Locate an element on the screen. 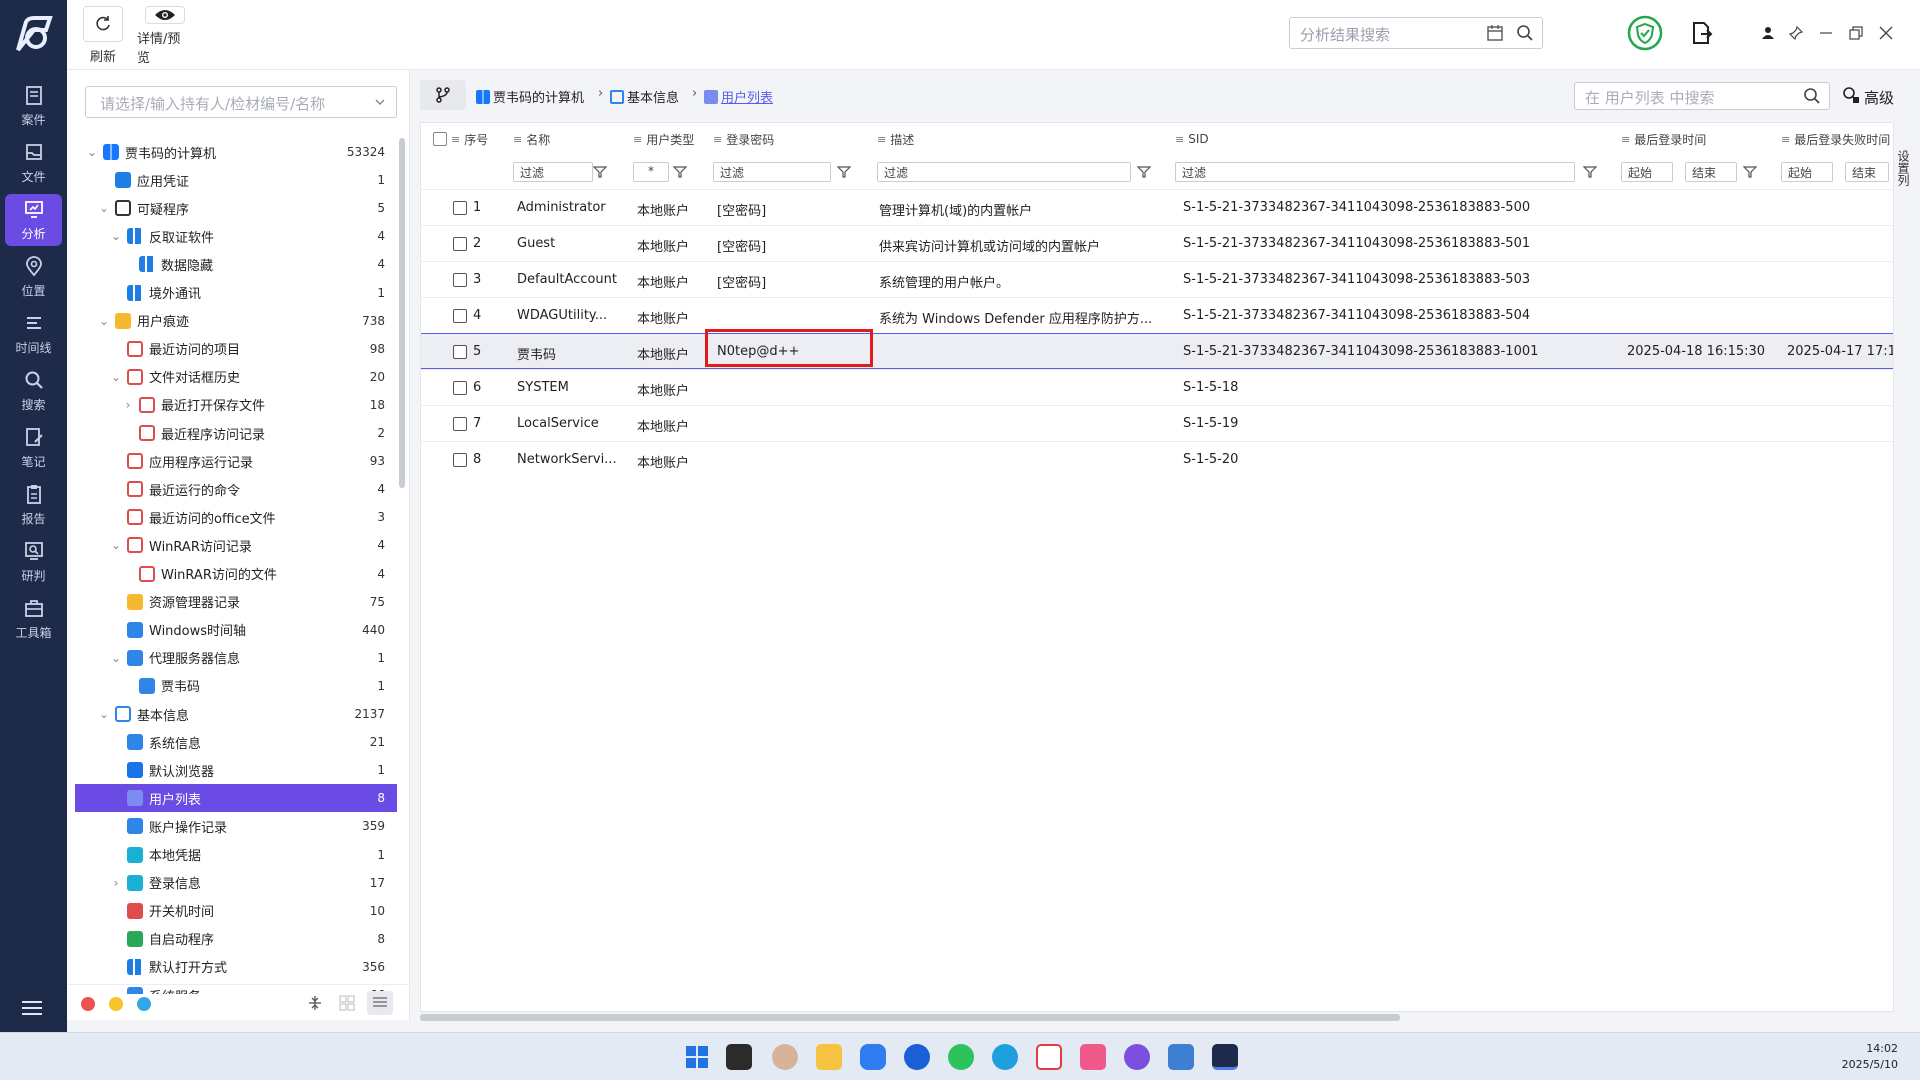 The height and width of the screenshot is (1080, 1920). evidence-select: 请选择/输入持有人/检材编号/名称 is located at coordinates (241, 102).